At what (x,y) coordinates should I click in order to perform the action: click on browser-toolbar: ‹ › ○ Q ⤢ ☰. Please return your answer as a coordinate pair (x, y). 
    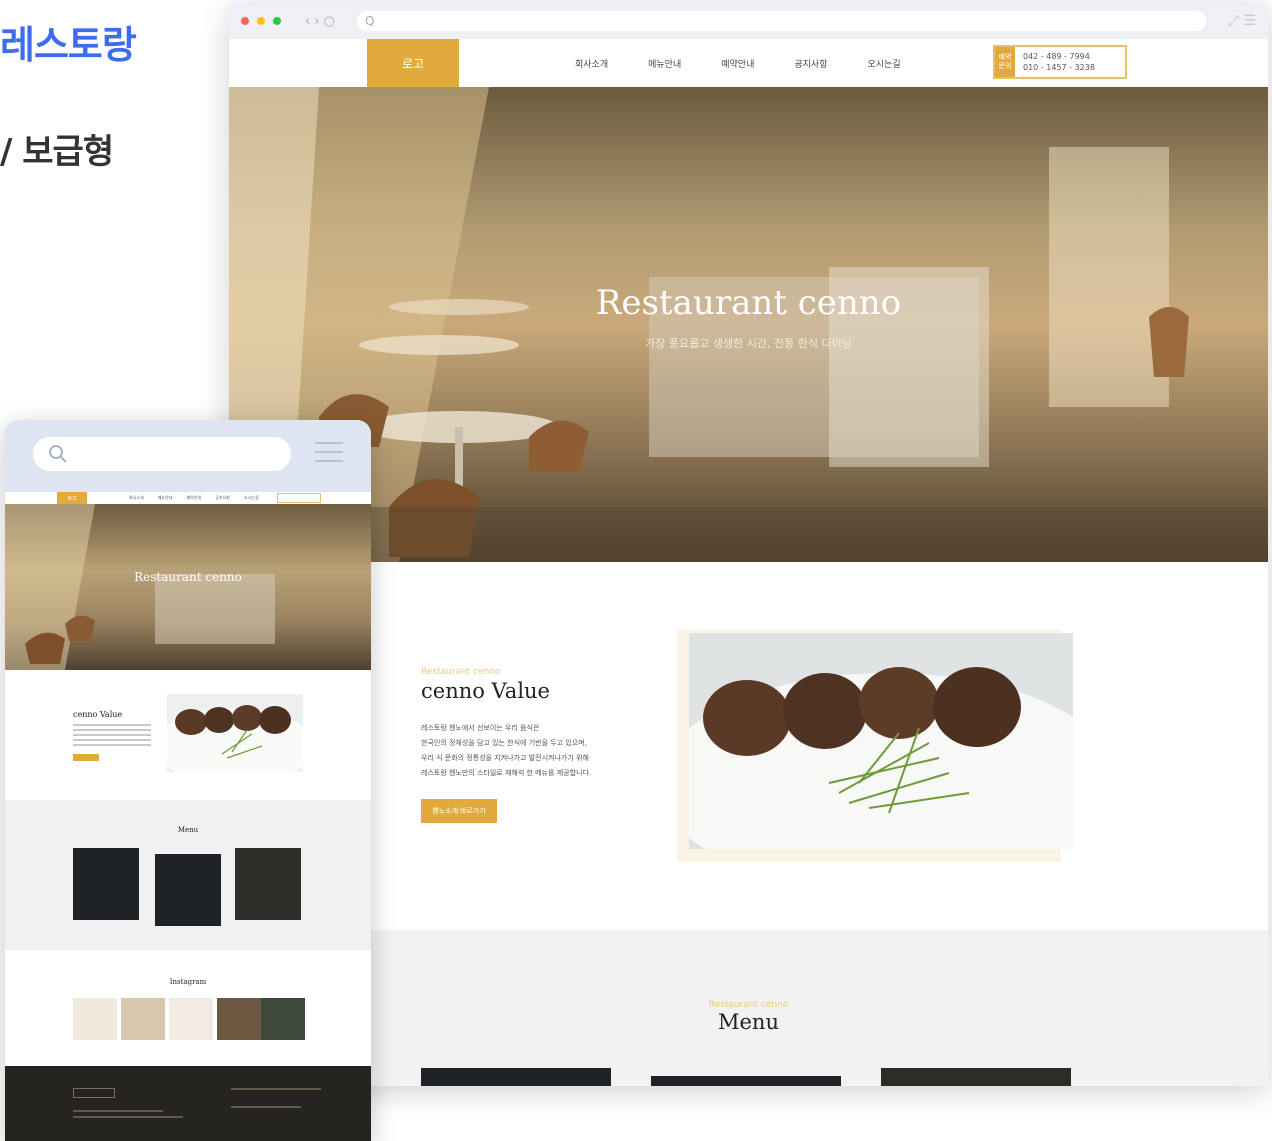
    Looking at the image, I should click on (748, 21).